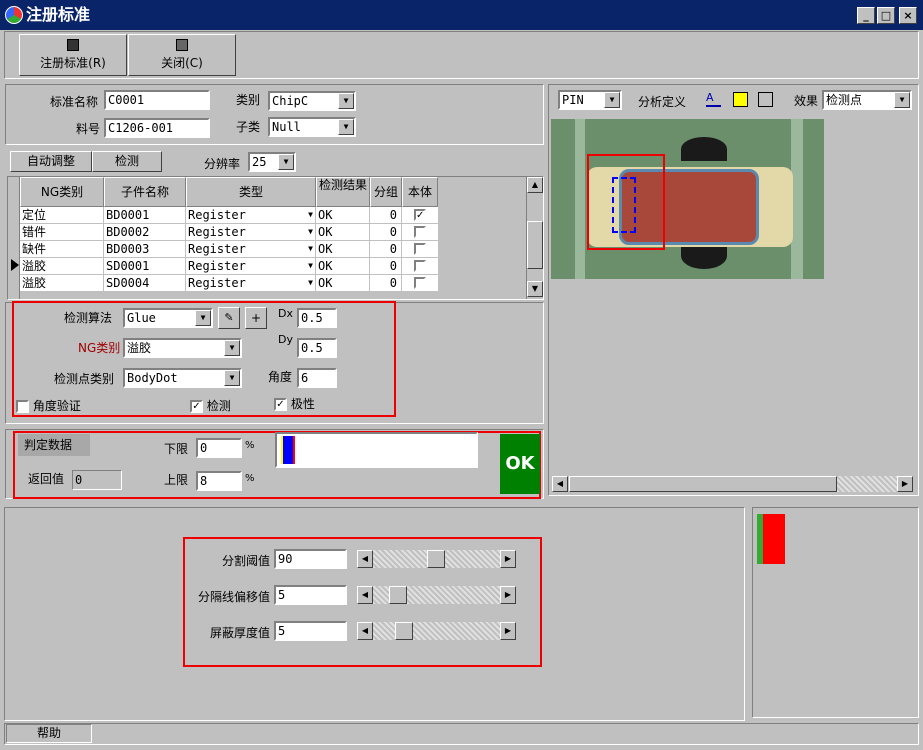  I want to click on lower-field: 0, so click(219, 448).